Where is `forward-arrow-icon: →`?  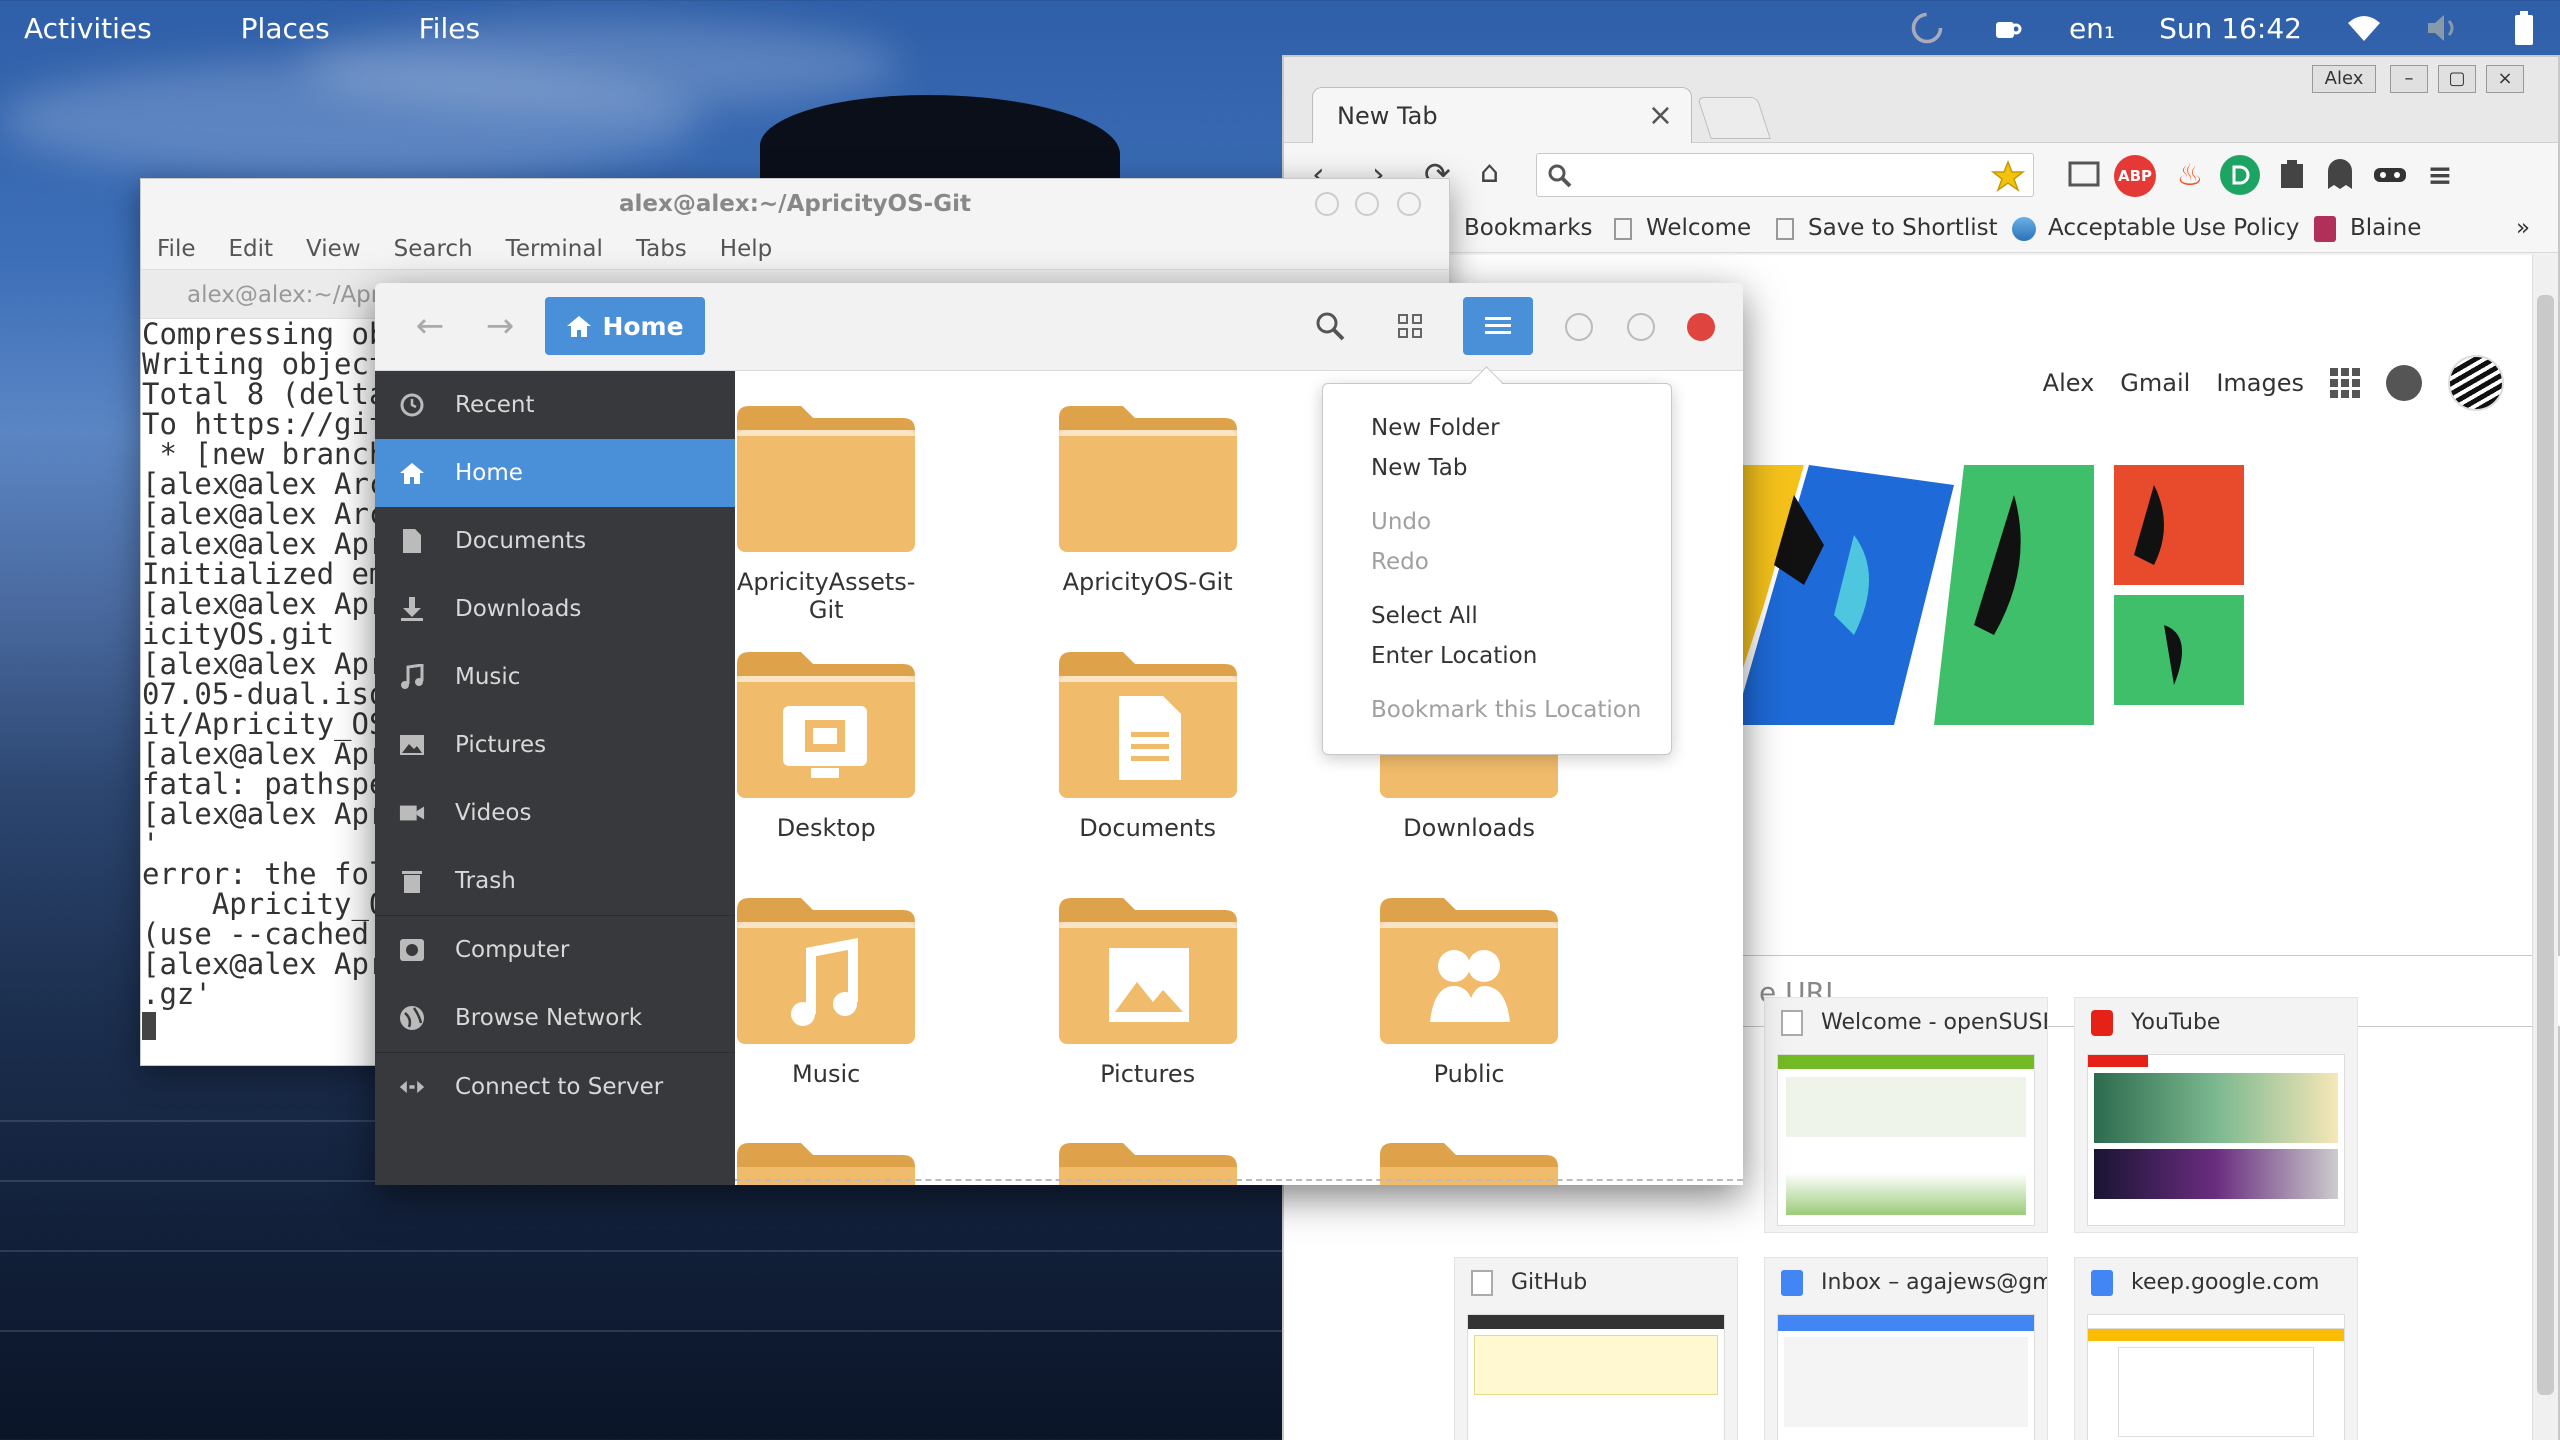
forward-arrow-icon: → is located at coordinates (500, 326).